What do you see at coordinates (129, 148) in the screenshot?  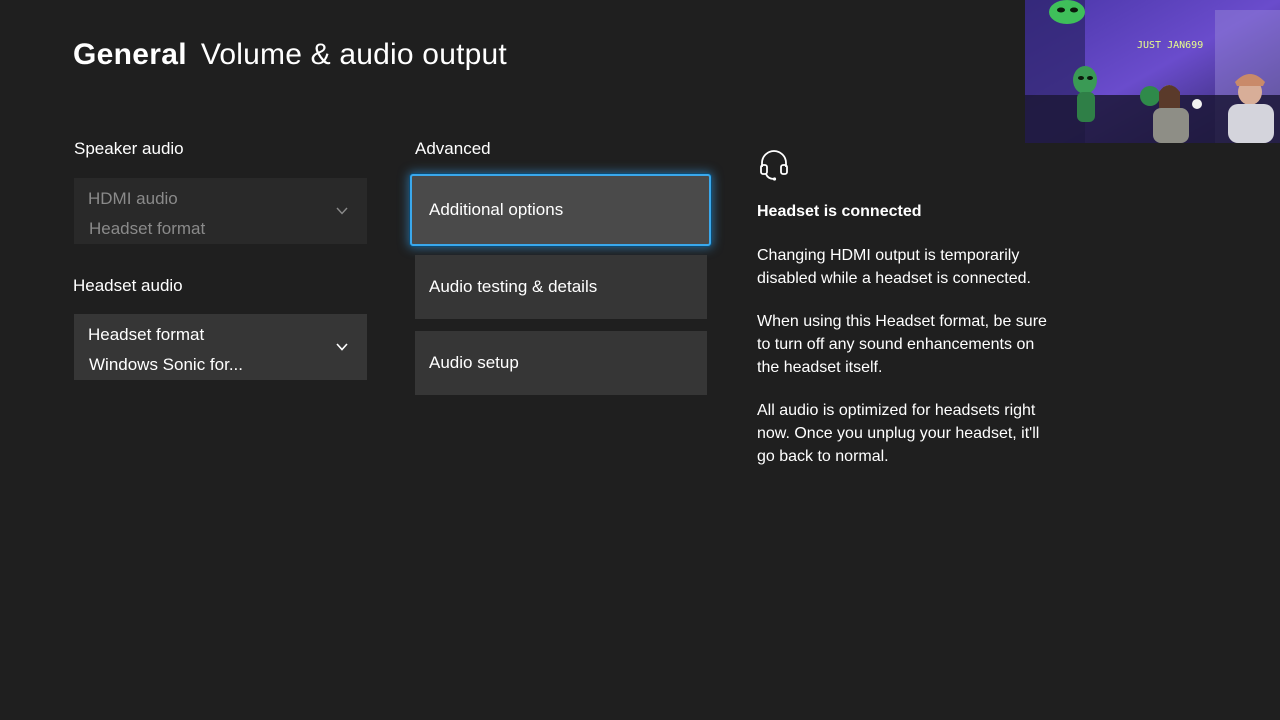 I see `speaker-audio-label: Speaker audio` at bounding box center [129, 148].